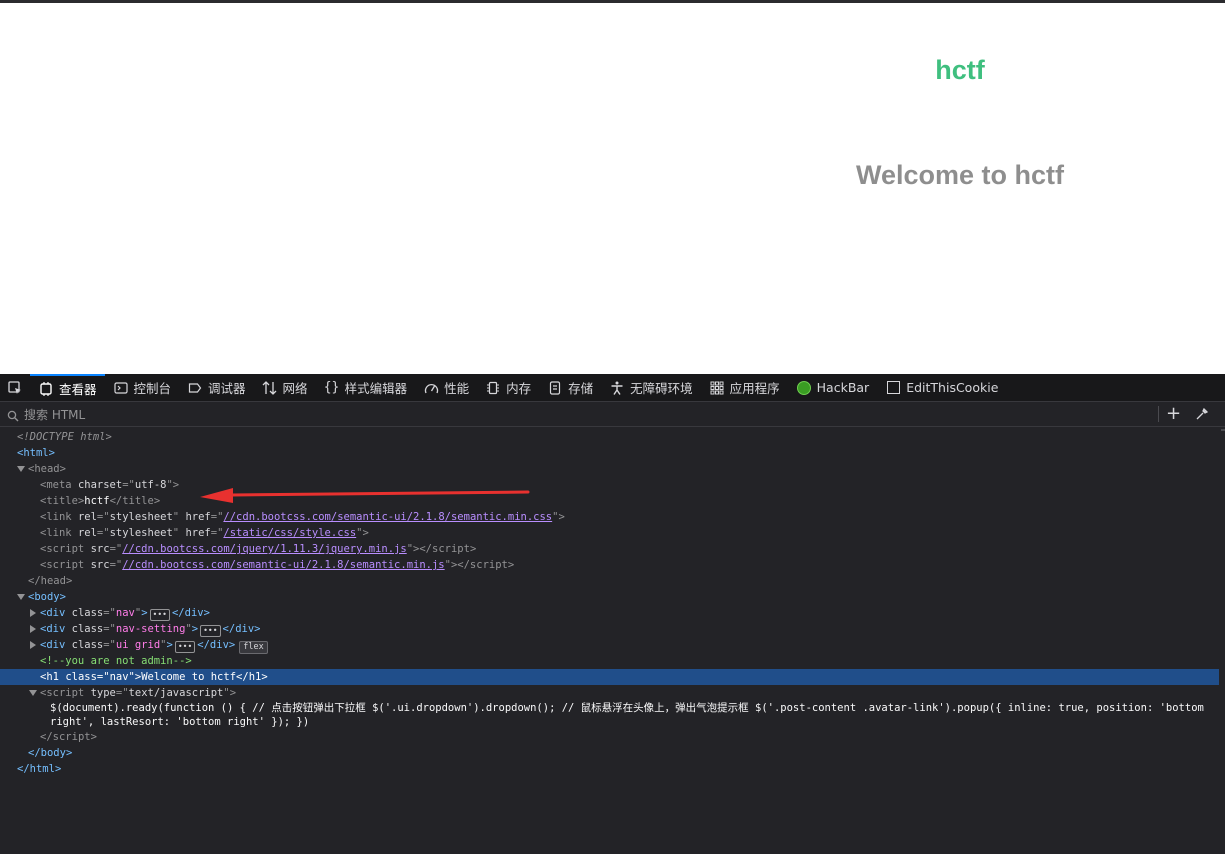 This screenshot has height=854, width=1225. I want to click on tab-editthiscookie: EditThisCookie, so click(941, 388).